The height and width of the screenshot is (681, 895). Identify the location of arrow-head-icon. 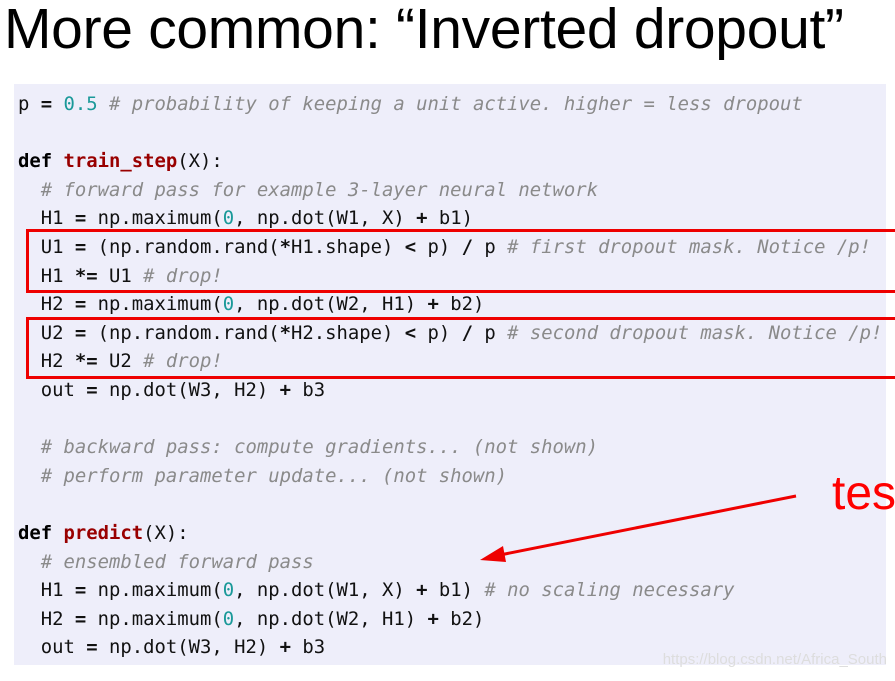
(493, 554).